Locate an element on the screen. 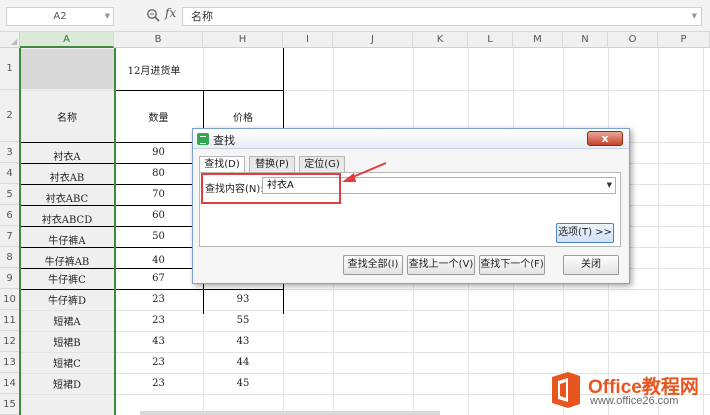 The image size is (710, 415). formula-bar: A2 ▼ fx 名称 ▼ is located at coordinates (355, 16).